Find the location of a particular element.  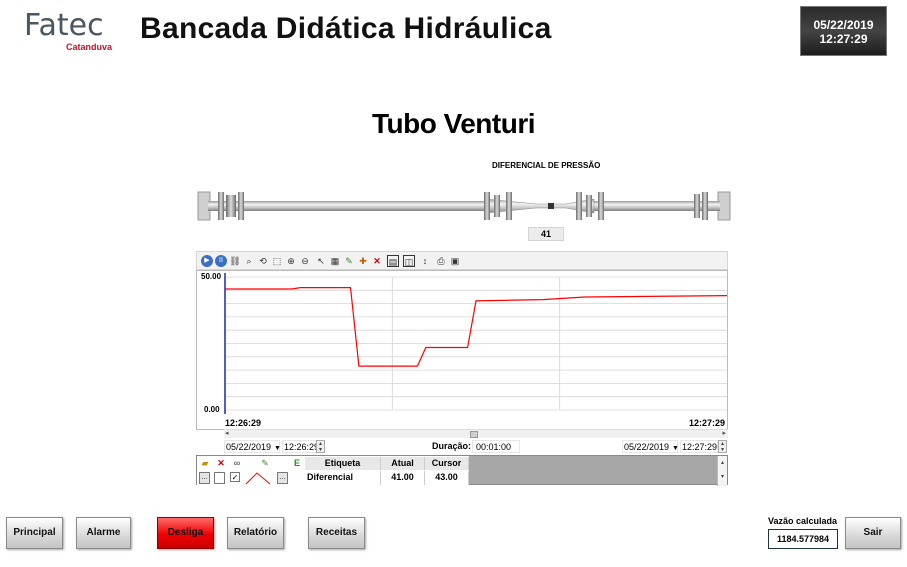

venturi-pipe-diagram is located at coordinates (464, 206).